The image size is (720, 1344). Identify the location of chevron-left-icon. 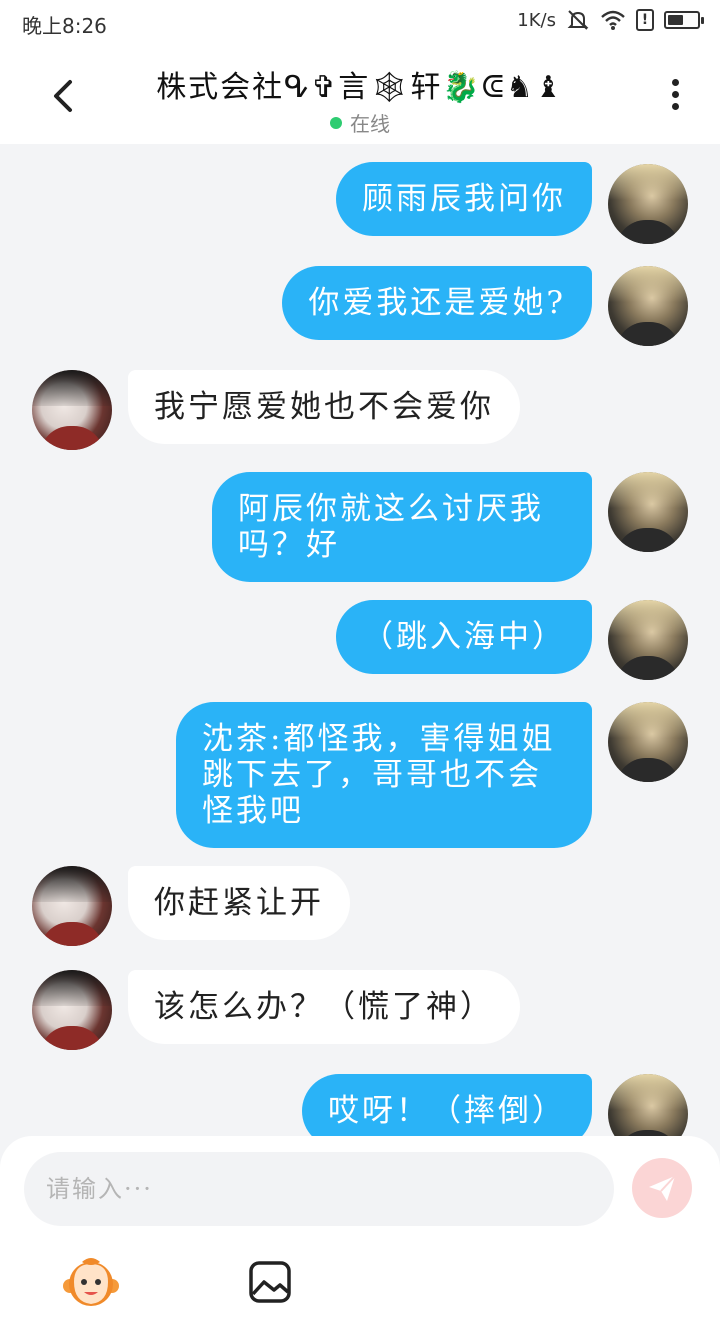
(63, 96).